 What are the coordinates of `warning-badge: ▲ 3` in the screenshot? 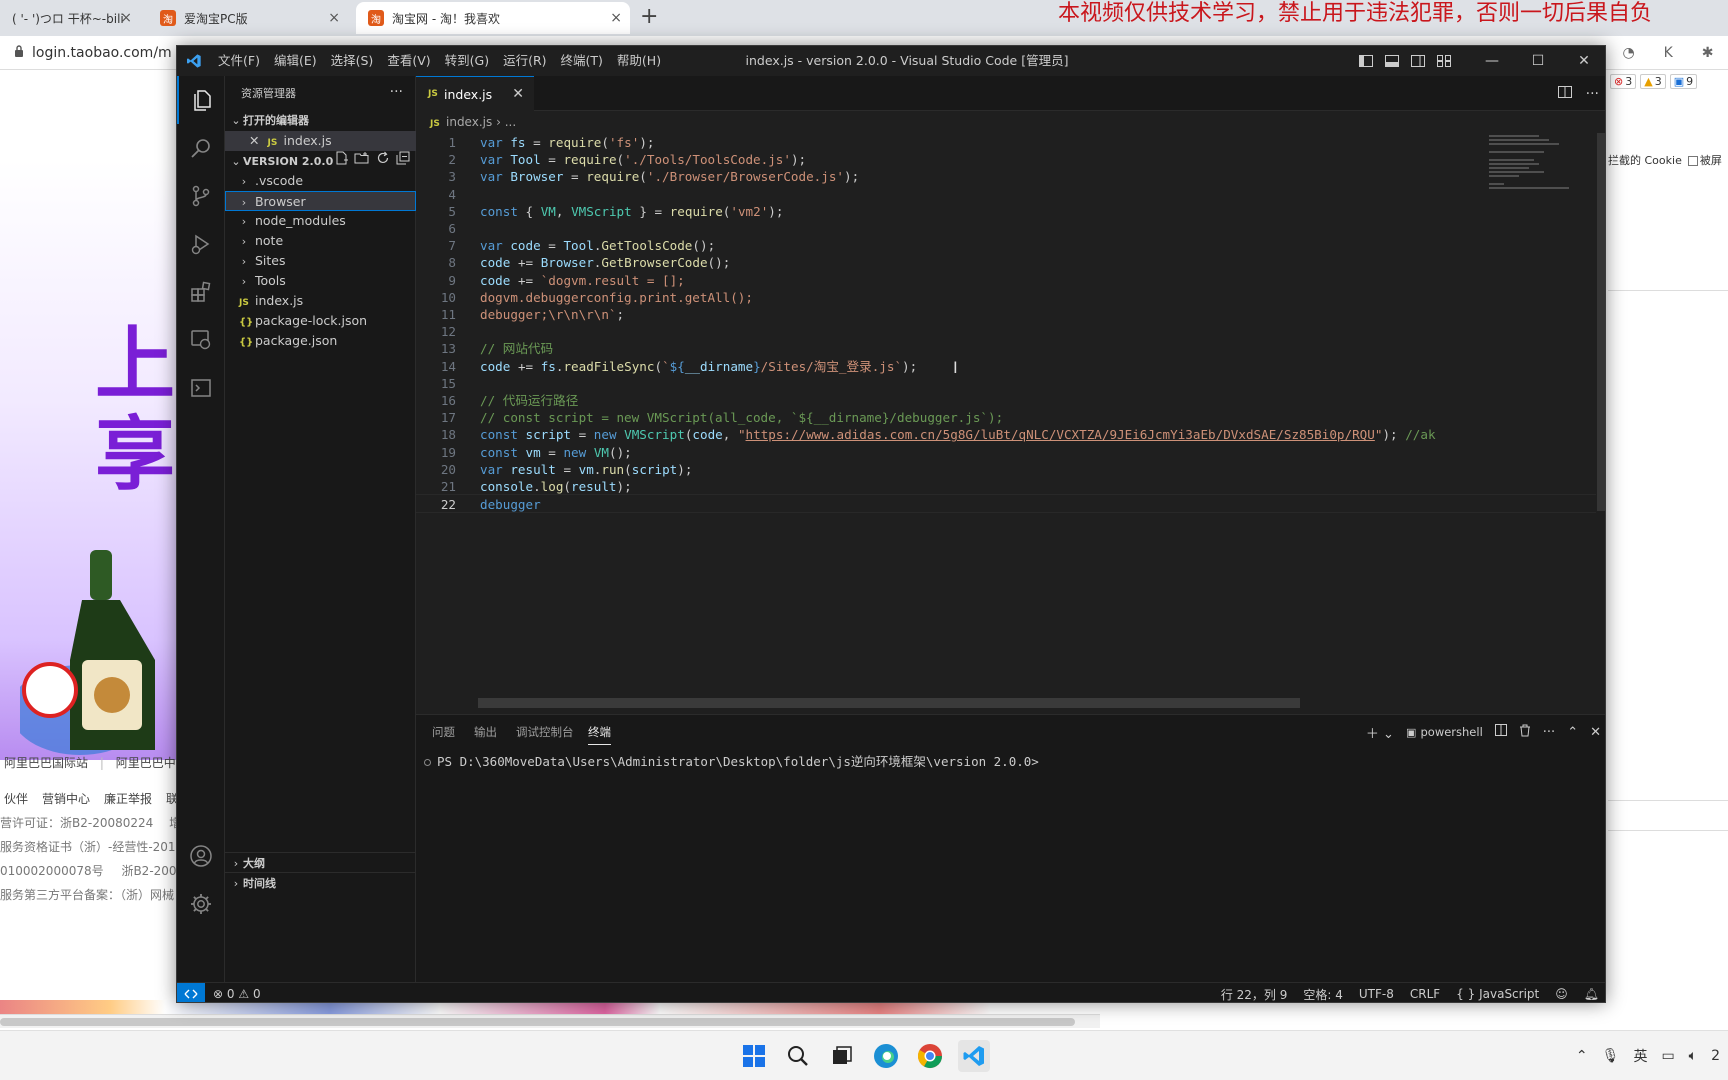 It's located at (1653, 81).